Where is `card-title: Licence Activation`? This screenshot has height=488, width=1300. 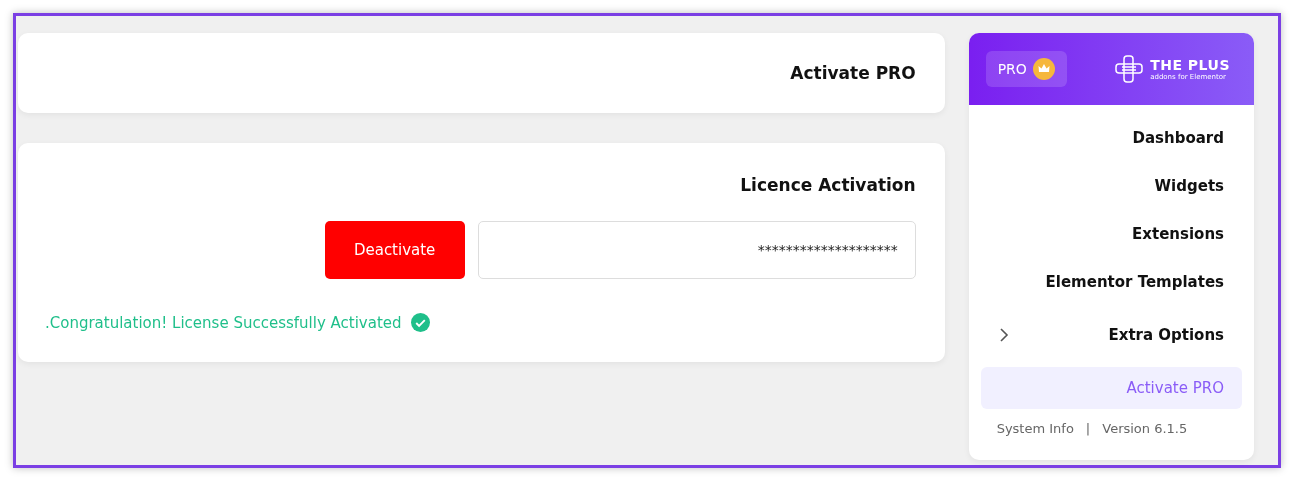 card-title: Licence Activation is located at coordinates (828, 185).